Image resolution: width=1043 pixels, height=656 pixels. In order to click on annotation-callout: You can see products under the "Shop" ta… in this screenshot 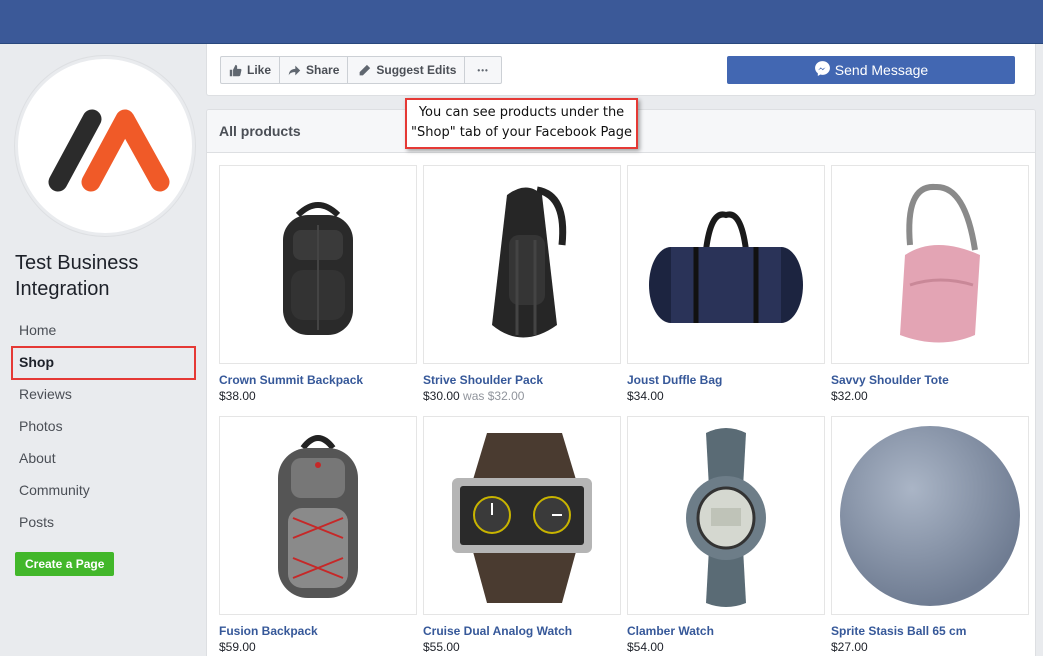, I will do `click(521, 123)`.